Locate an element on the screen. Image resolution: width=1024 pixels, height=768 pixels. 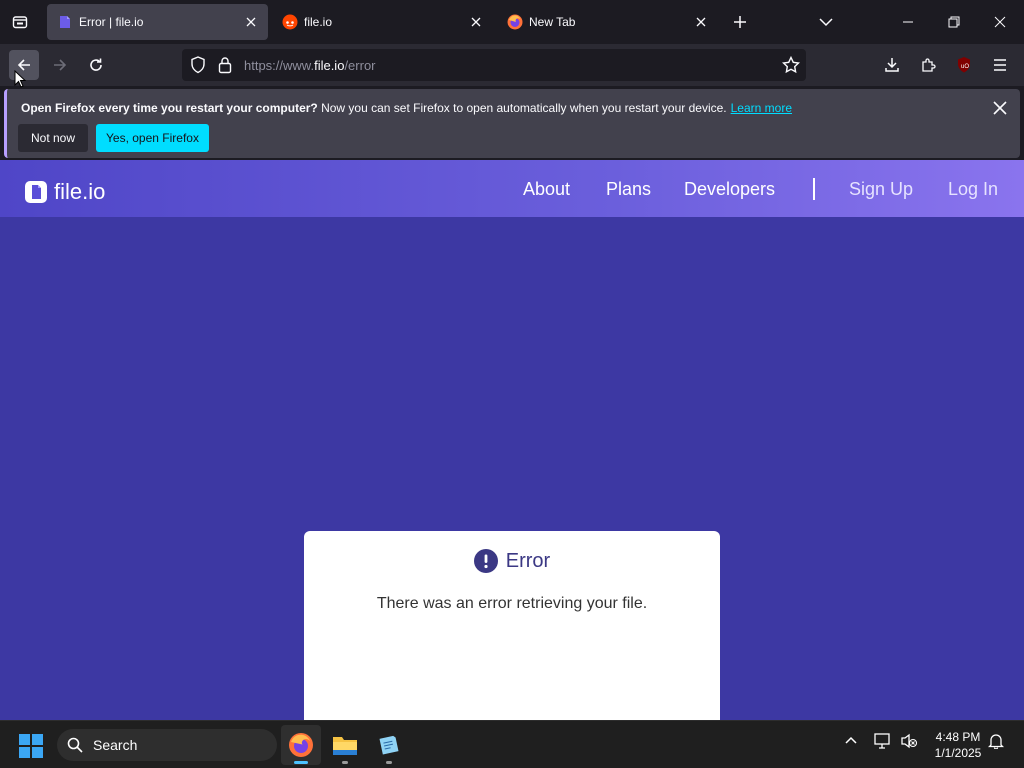
notification-bell-icon is located at coordinates (996, 743).